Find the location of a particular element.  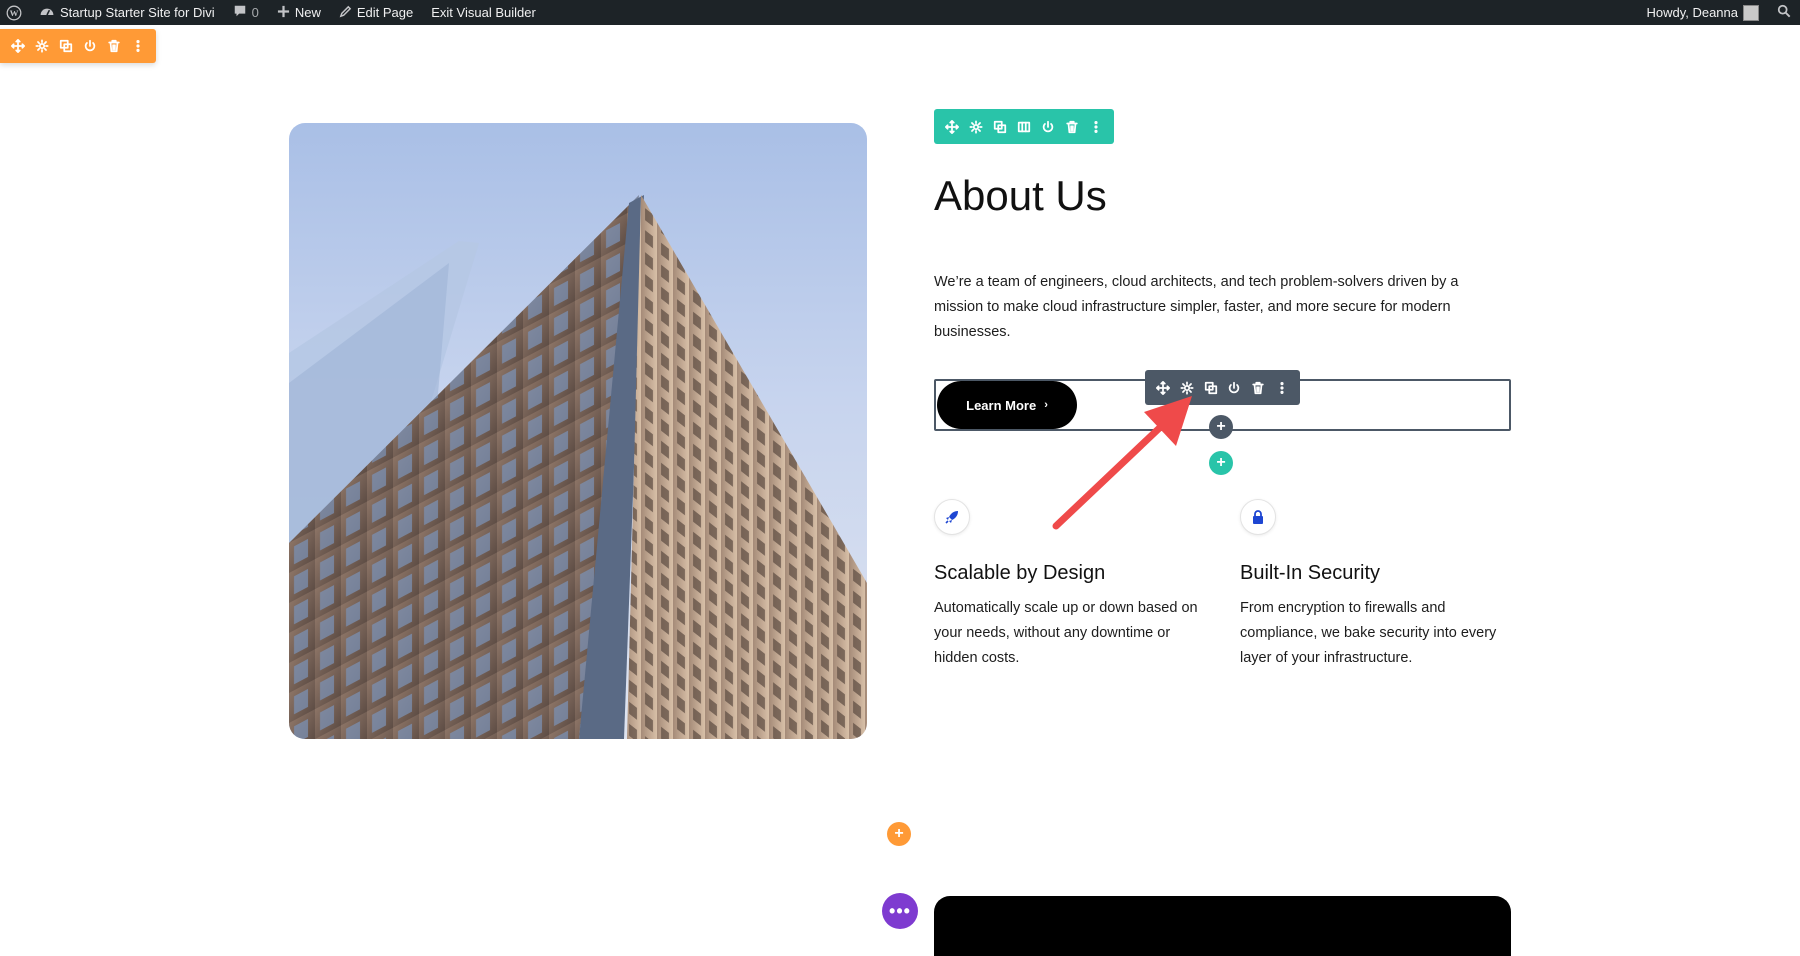

exit-builder-label: Exit Visual Builder is located at coordinates (483, 12).